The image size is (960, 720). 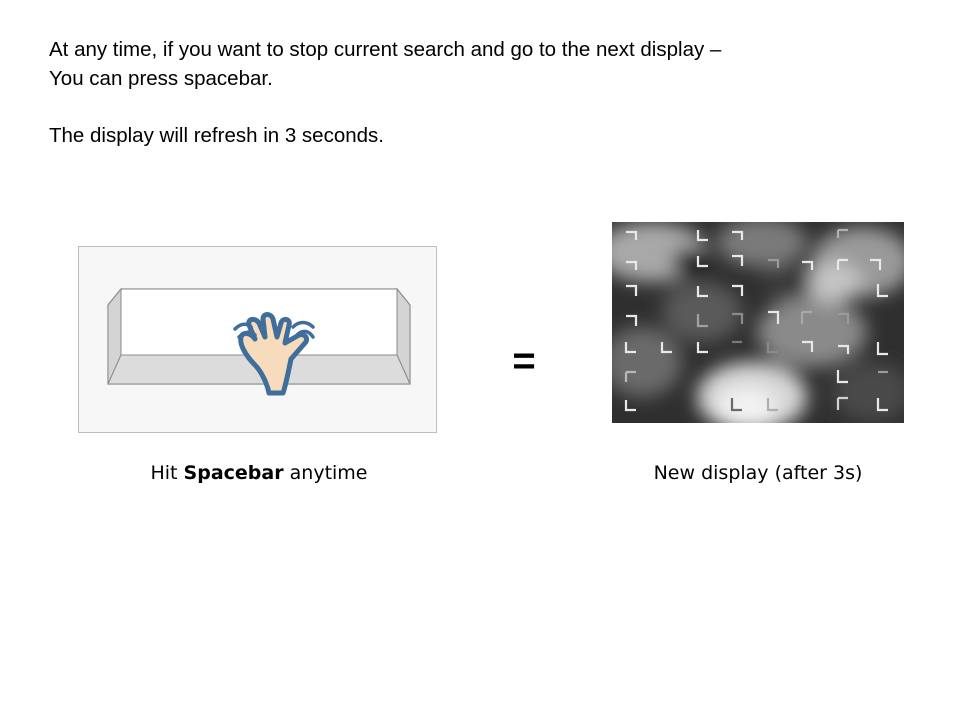 I want to click on spacebar-key-icon, so click(x=259, y=341).